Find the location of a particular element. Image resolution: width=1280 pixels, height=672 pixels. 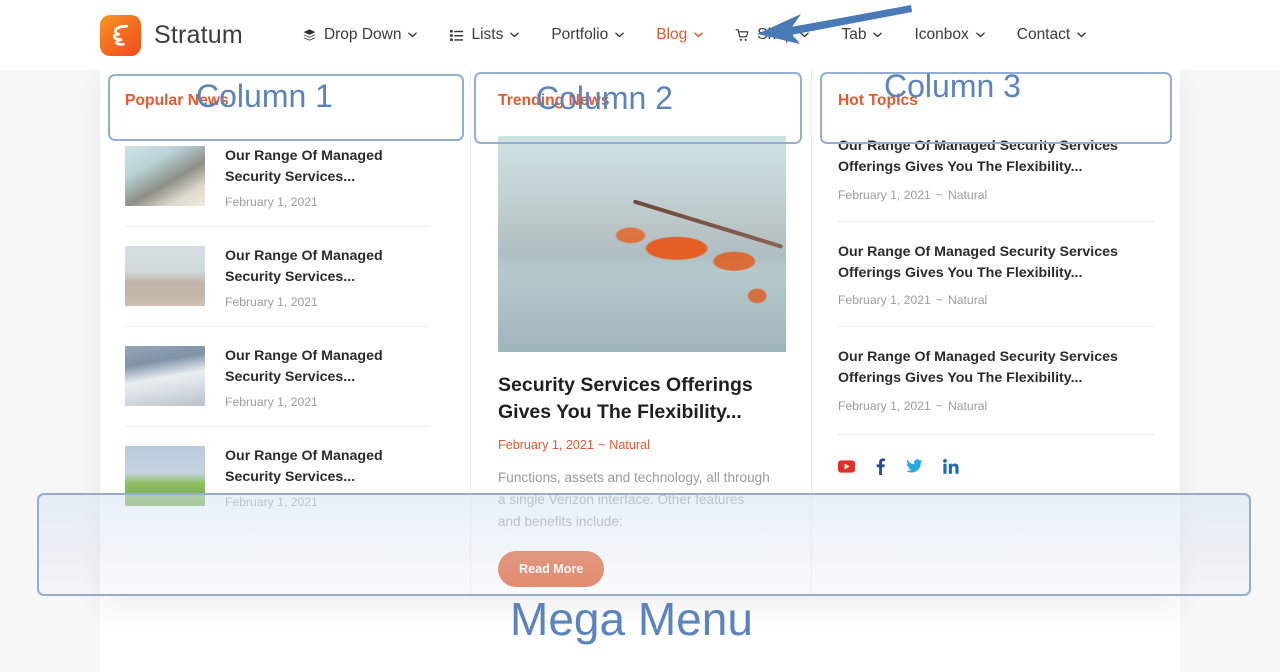

mountain-clouds-thumb is located at coordinates (165, 376).